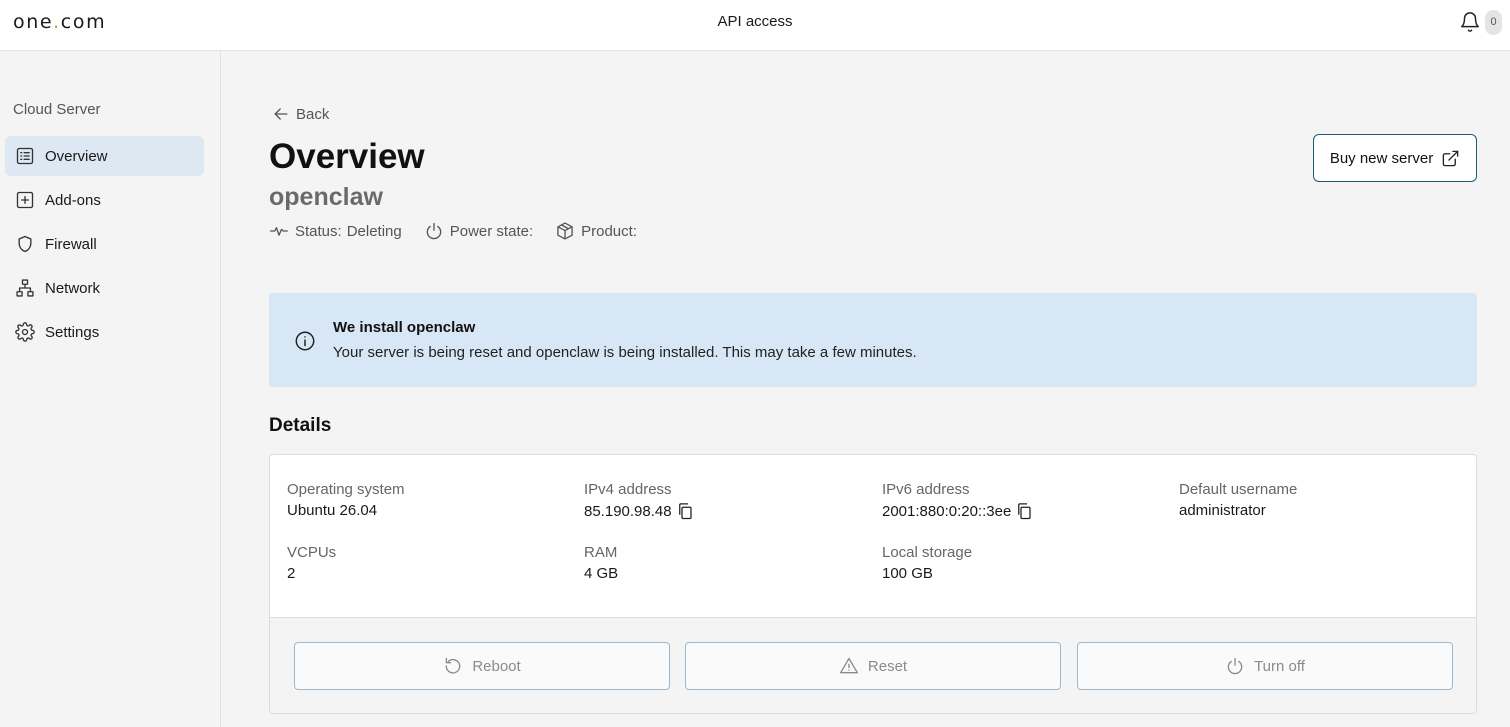 This screenshot has height=727, width=1510. I want to click on status-value: Deleting, so click(374, 231).